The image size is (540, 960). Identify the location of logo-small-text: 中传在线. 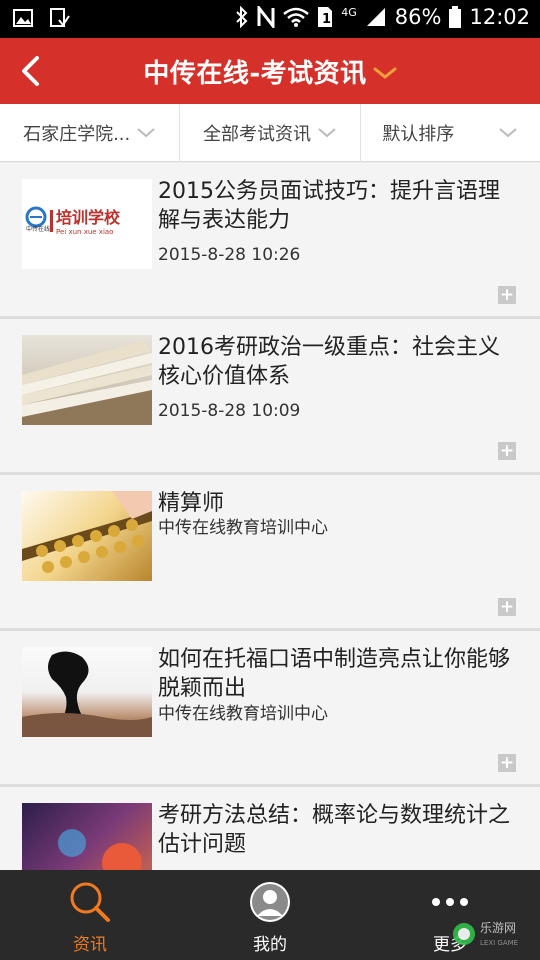
(38, 229).